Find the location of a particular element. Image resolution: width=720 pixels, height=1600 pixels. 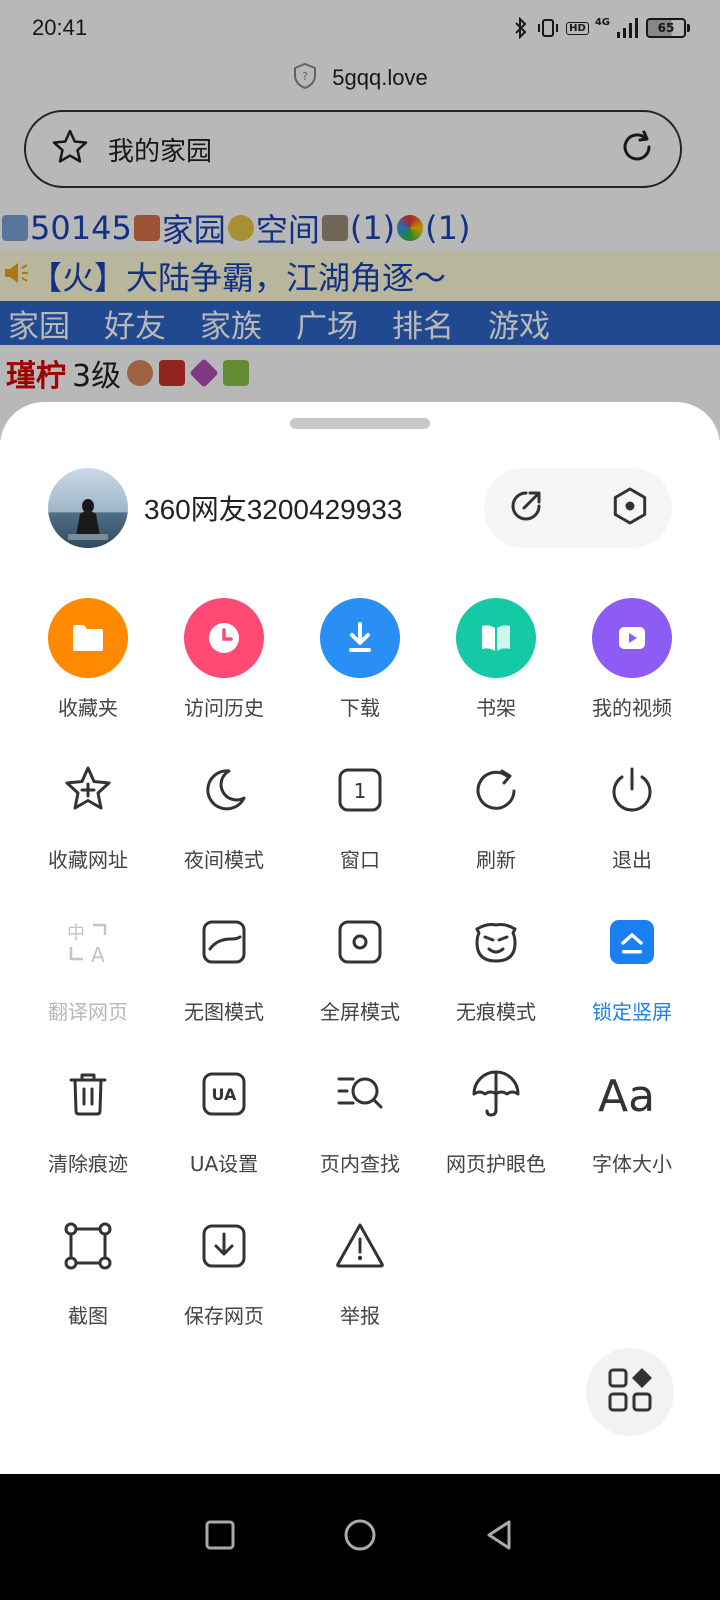

menu-item-incognito: 无痕模式 is located at coordinates (496, 978).